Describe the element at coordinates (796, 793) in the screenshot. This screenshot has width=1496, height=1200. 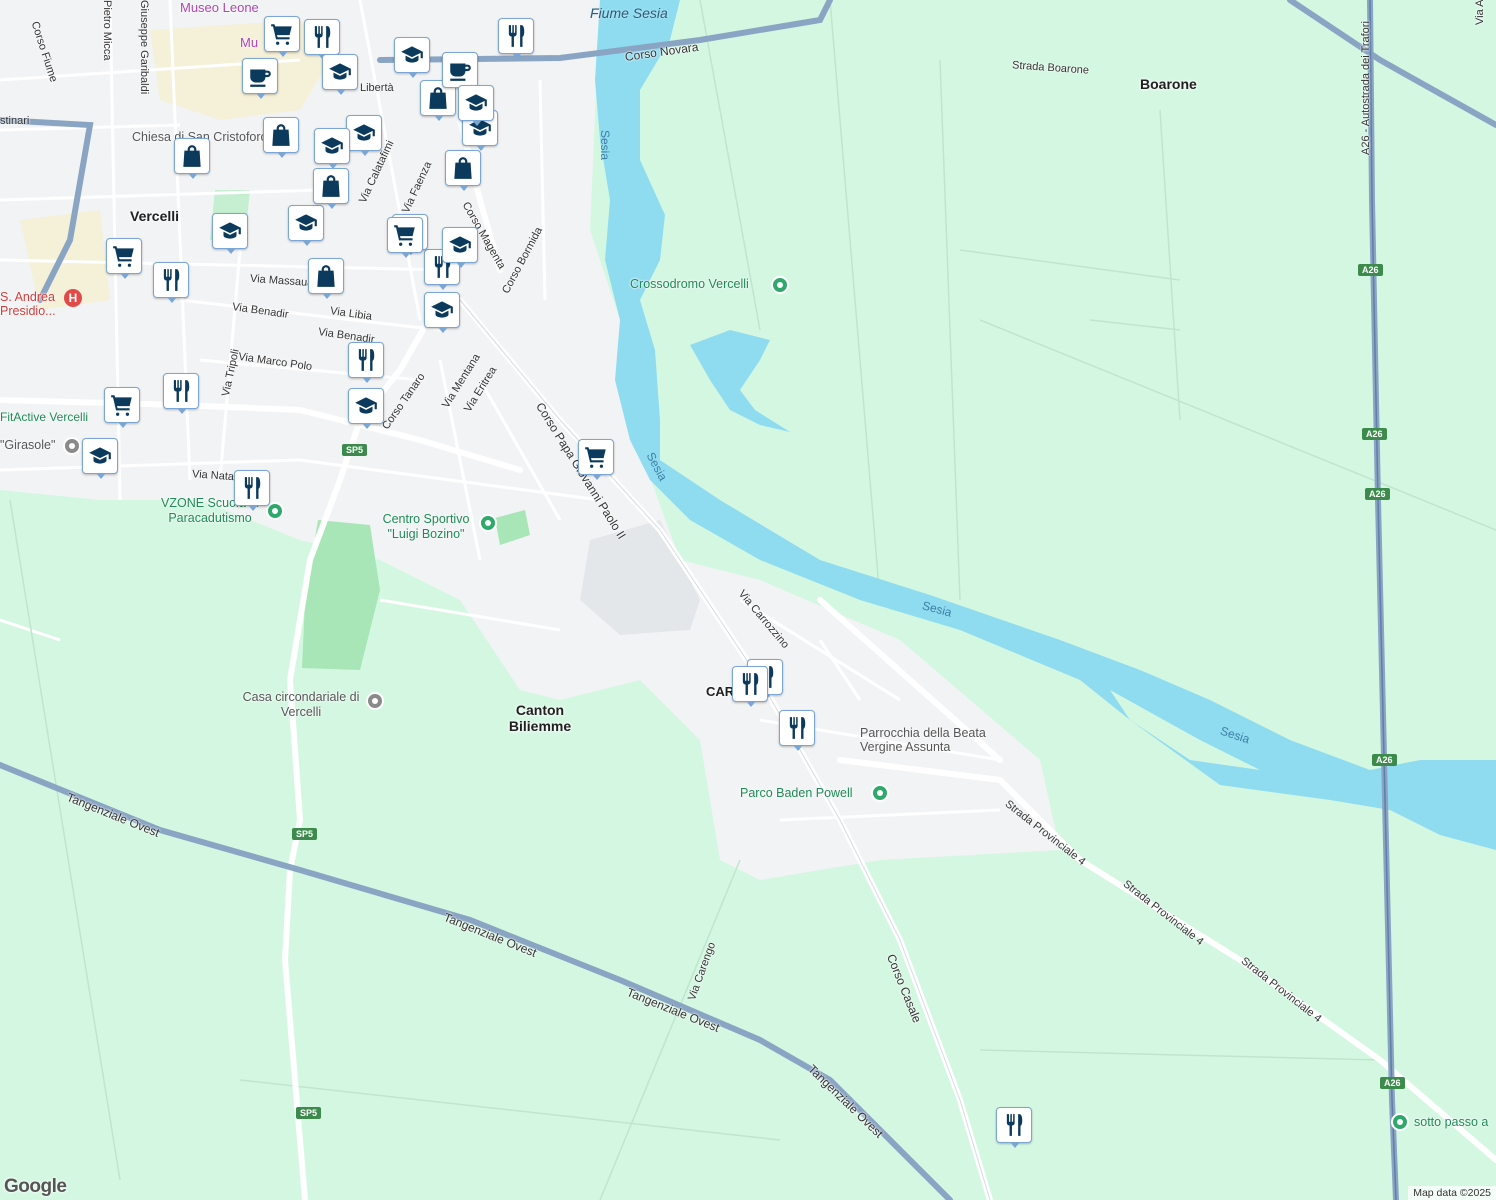
I see `poi-label-parco: Parco Baden Powell` at that location.